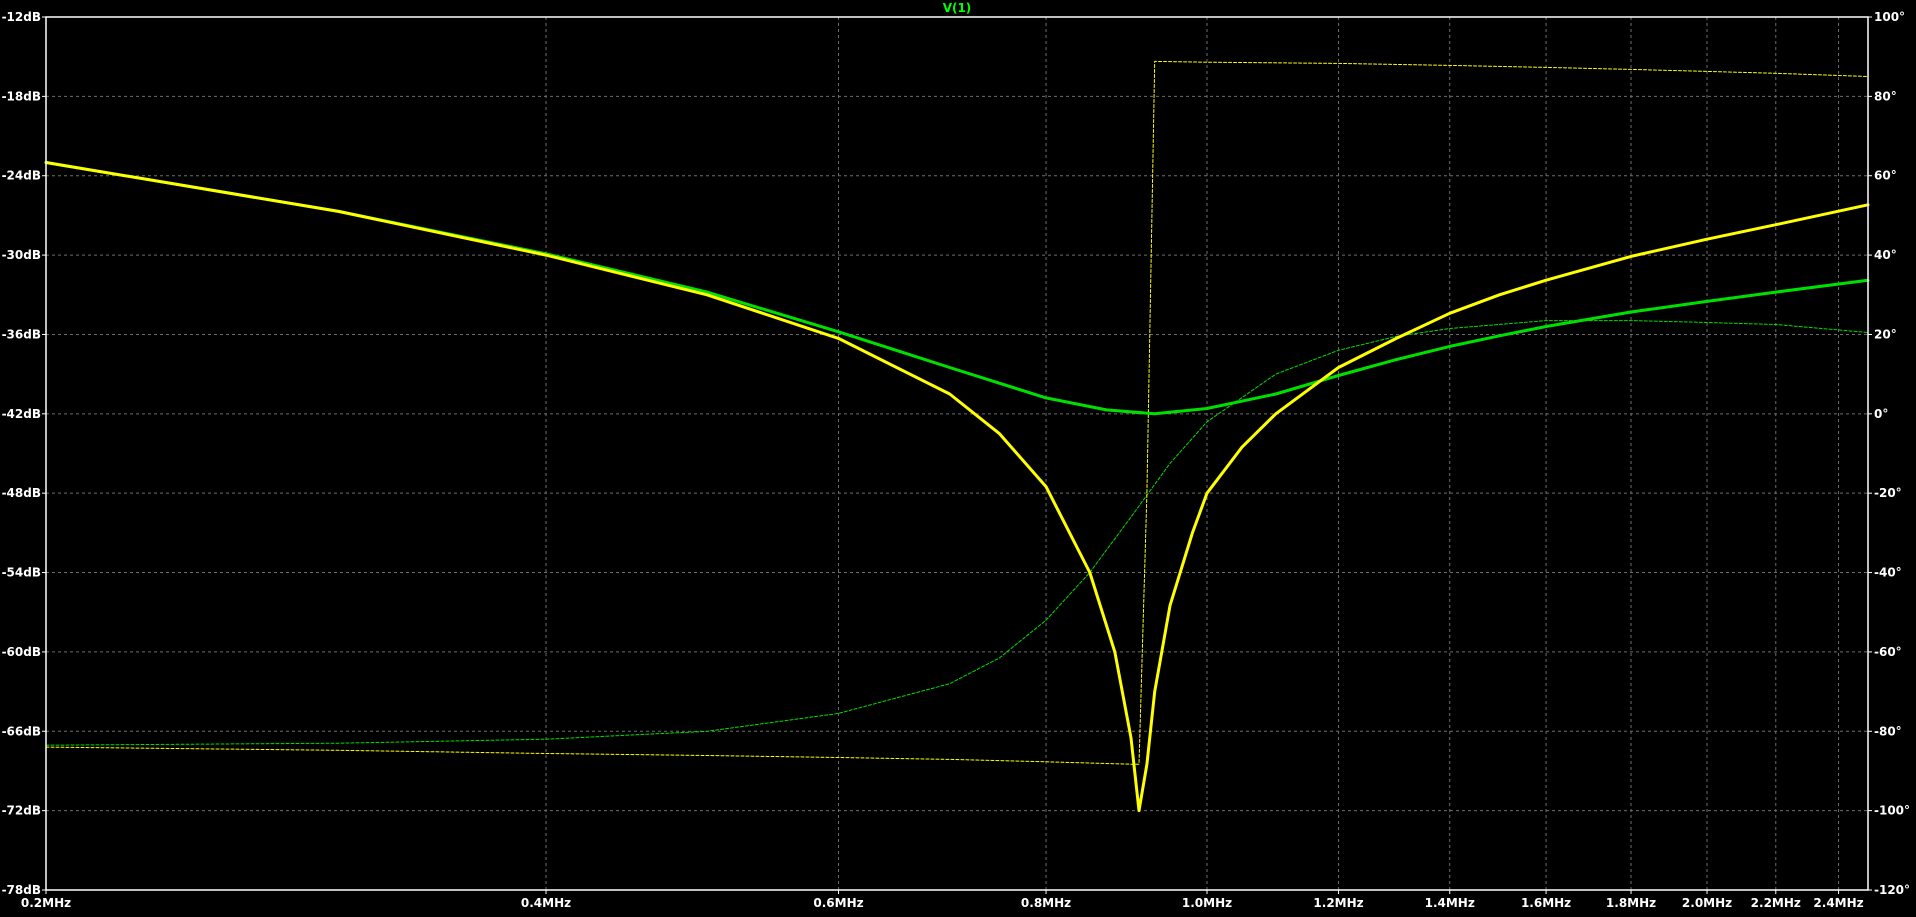 Image resolution: width=1916 pixels, height=917 pixels. What do you see at coordinates (1776, 903) in the screenshot?
I see `x-tick-label: 2.2MHz` at bounding box center [1776, 903].